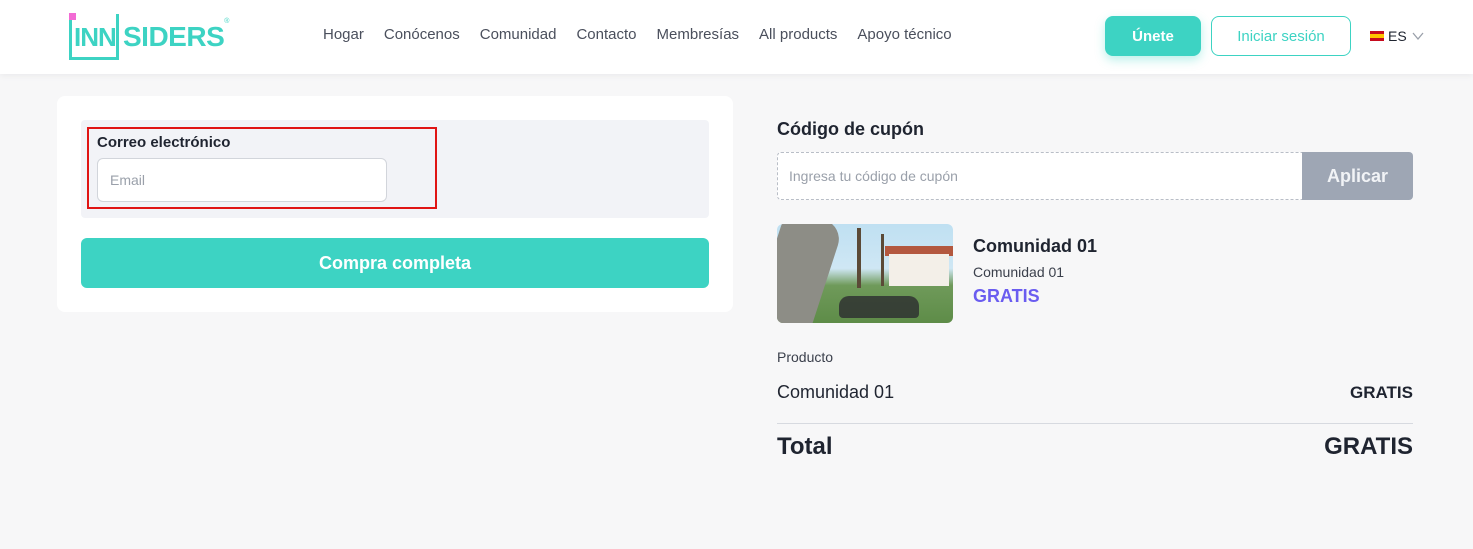 The height and width of the screenshot is (549, 1473). Describe the element at coordinates (164, 142) in the screenshot. I see `email-label: Correo electrónico` at that location.